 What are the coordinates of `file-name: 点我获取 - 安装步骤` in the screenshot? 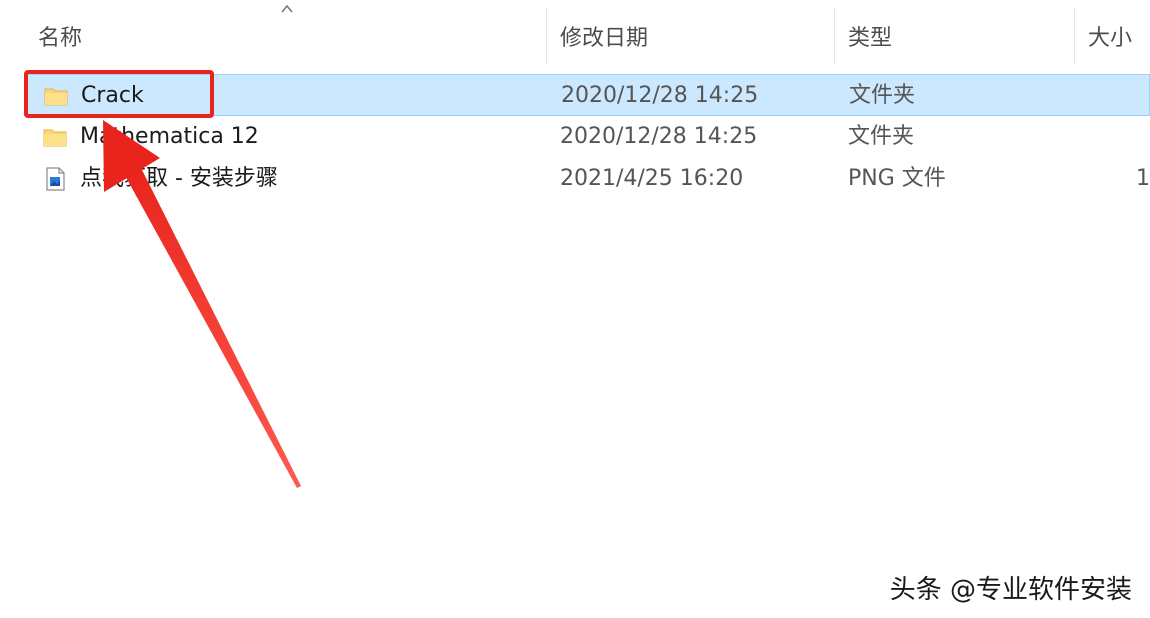 It's located at (179, 178).